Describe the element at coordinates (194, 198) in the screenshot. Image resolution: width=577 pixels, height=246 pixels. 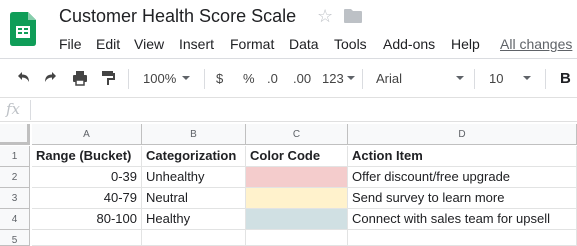
I see `cell-b3: Neutral` at that location.